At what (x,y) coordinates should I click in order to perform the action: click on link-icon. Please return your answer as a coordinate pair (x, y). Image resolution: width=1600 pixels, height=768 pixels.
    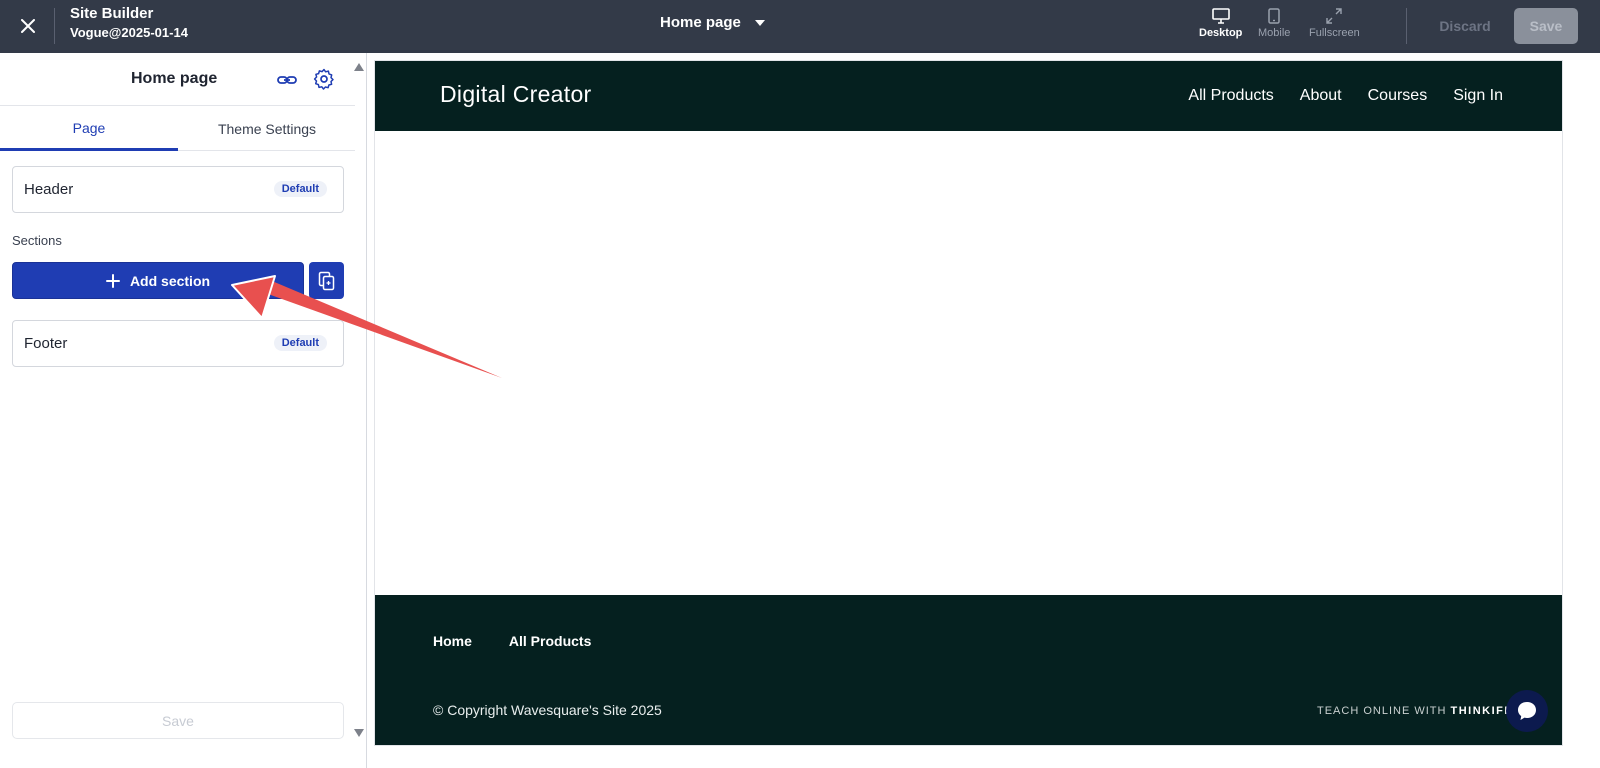
    Looking at the image, I should click on (287, 80).